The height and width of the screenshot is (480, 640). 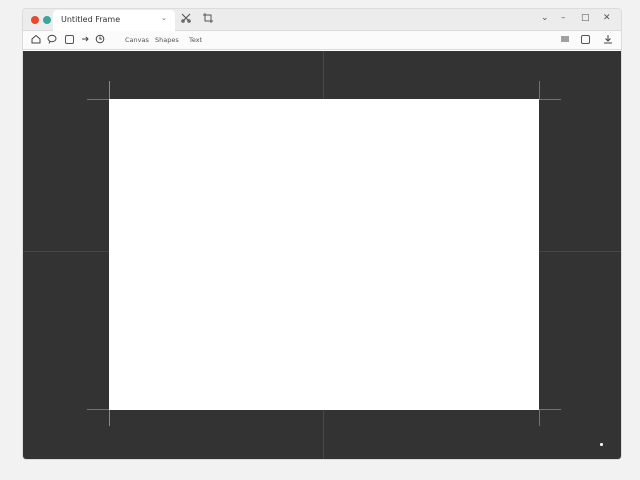 What do you see at coordinates (36, 41) in the screenshot?
I see `home-icon` at bounding box center [36, 41].